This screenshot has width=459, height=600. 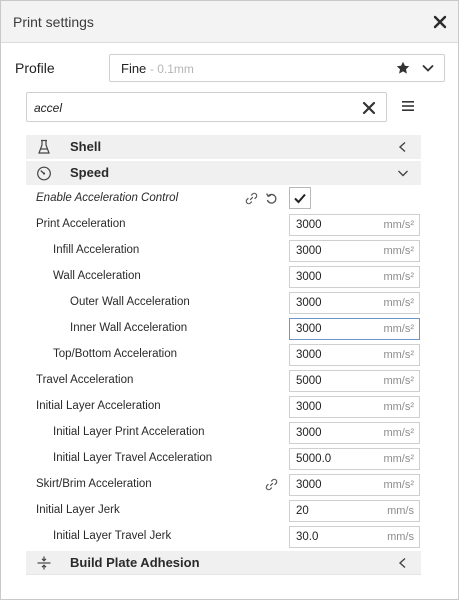 What do you see at coordinates (223, 303) in the screenshot?
I see `setting-outer-wall-acceleration: Outer Wall Acceleration 3000 mm/s²` at bounding box center [223, 303].